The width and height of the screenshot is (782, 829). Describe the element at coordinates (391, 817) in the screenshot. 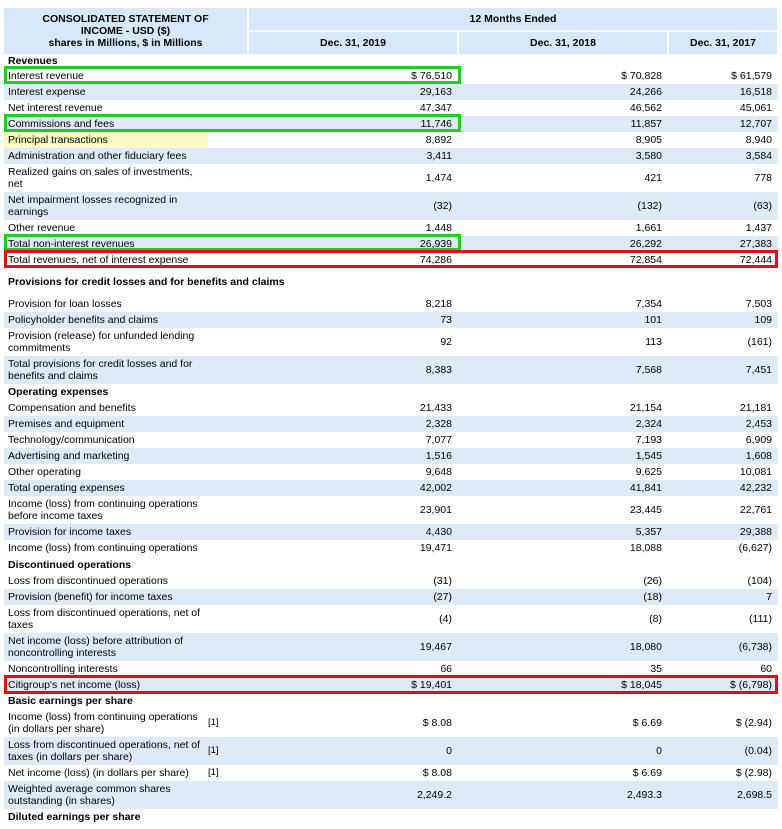

I see `section-label: Diluted earnings per share` at that location.